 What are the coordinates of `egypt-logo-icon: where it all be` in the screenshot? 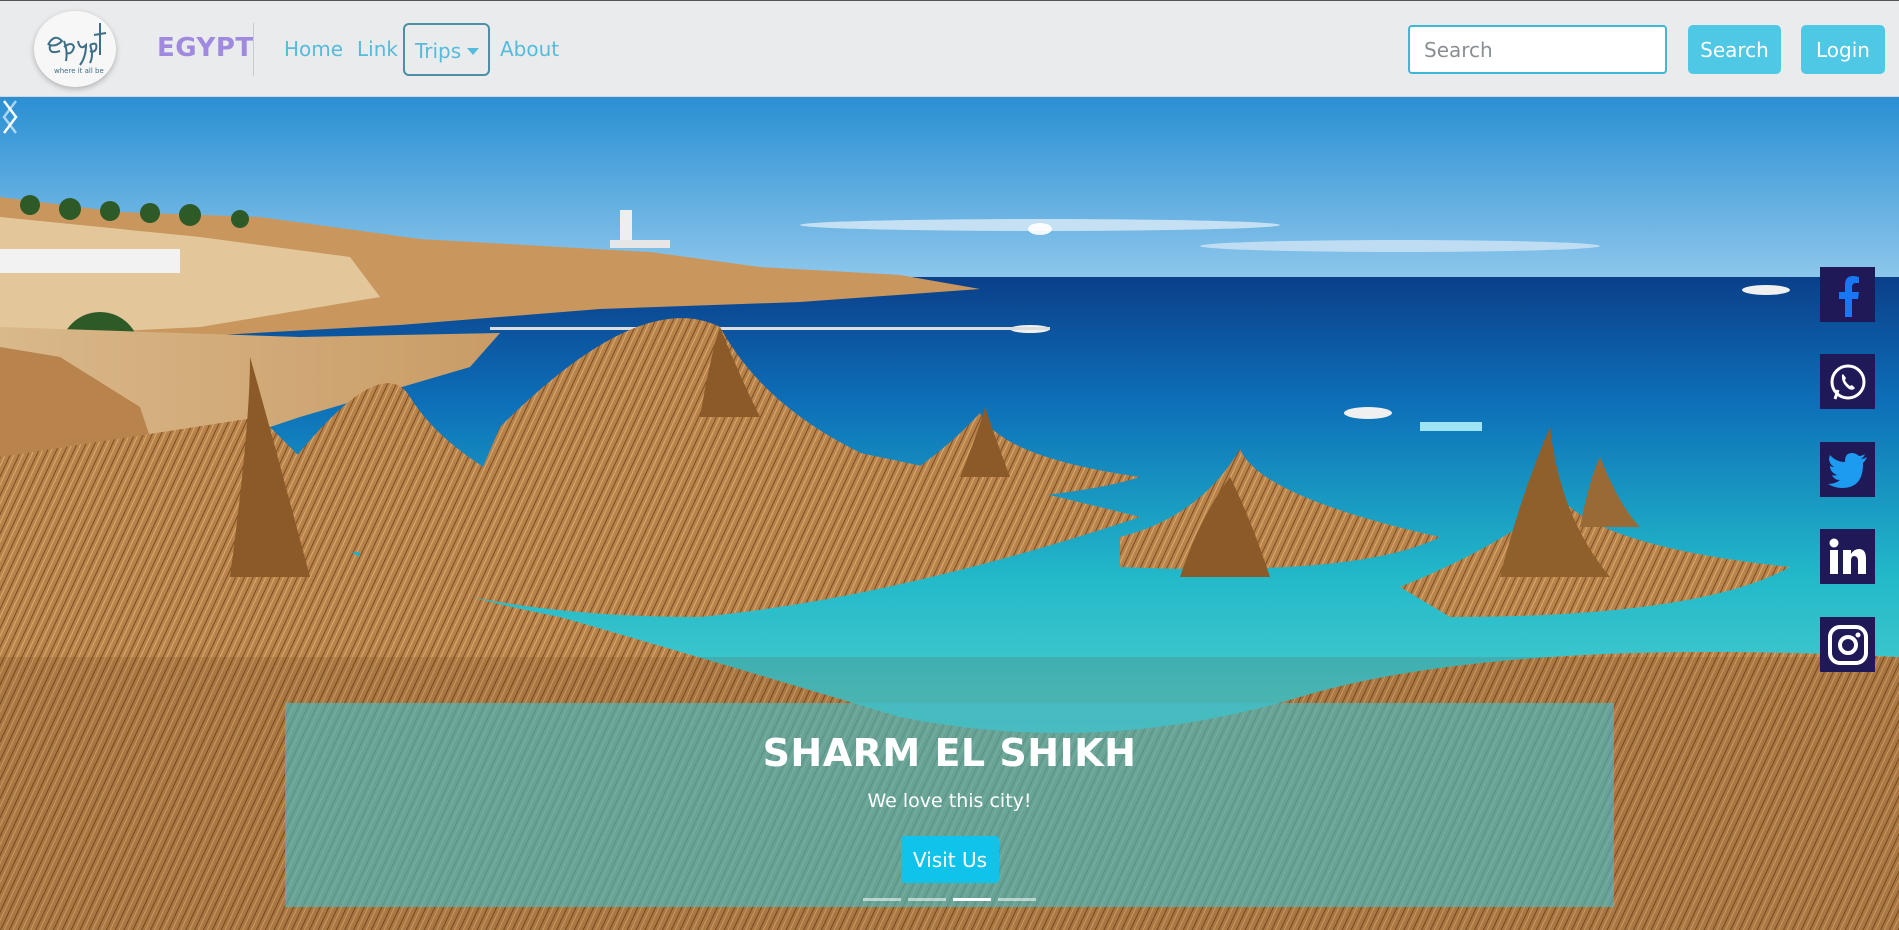 It's located at (75, 49).